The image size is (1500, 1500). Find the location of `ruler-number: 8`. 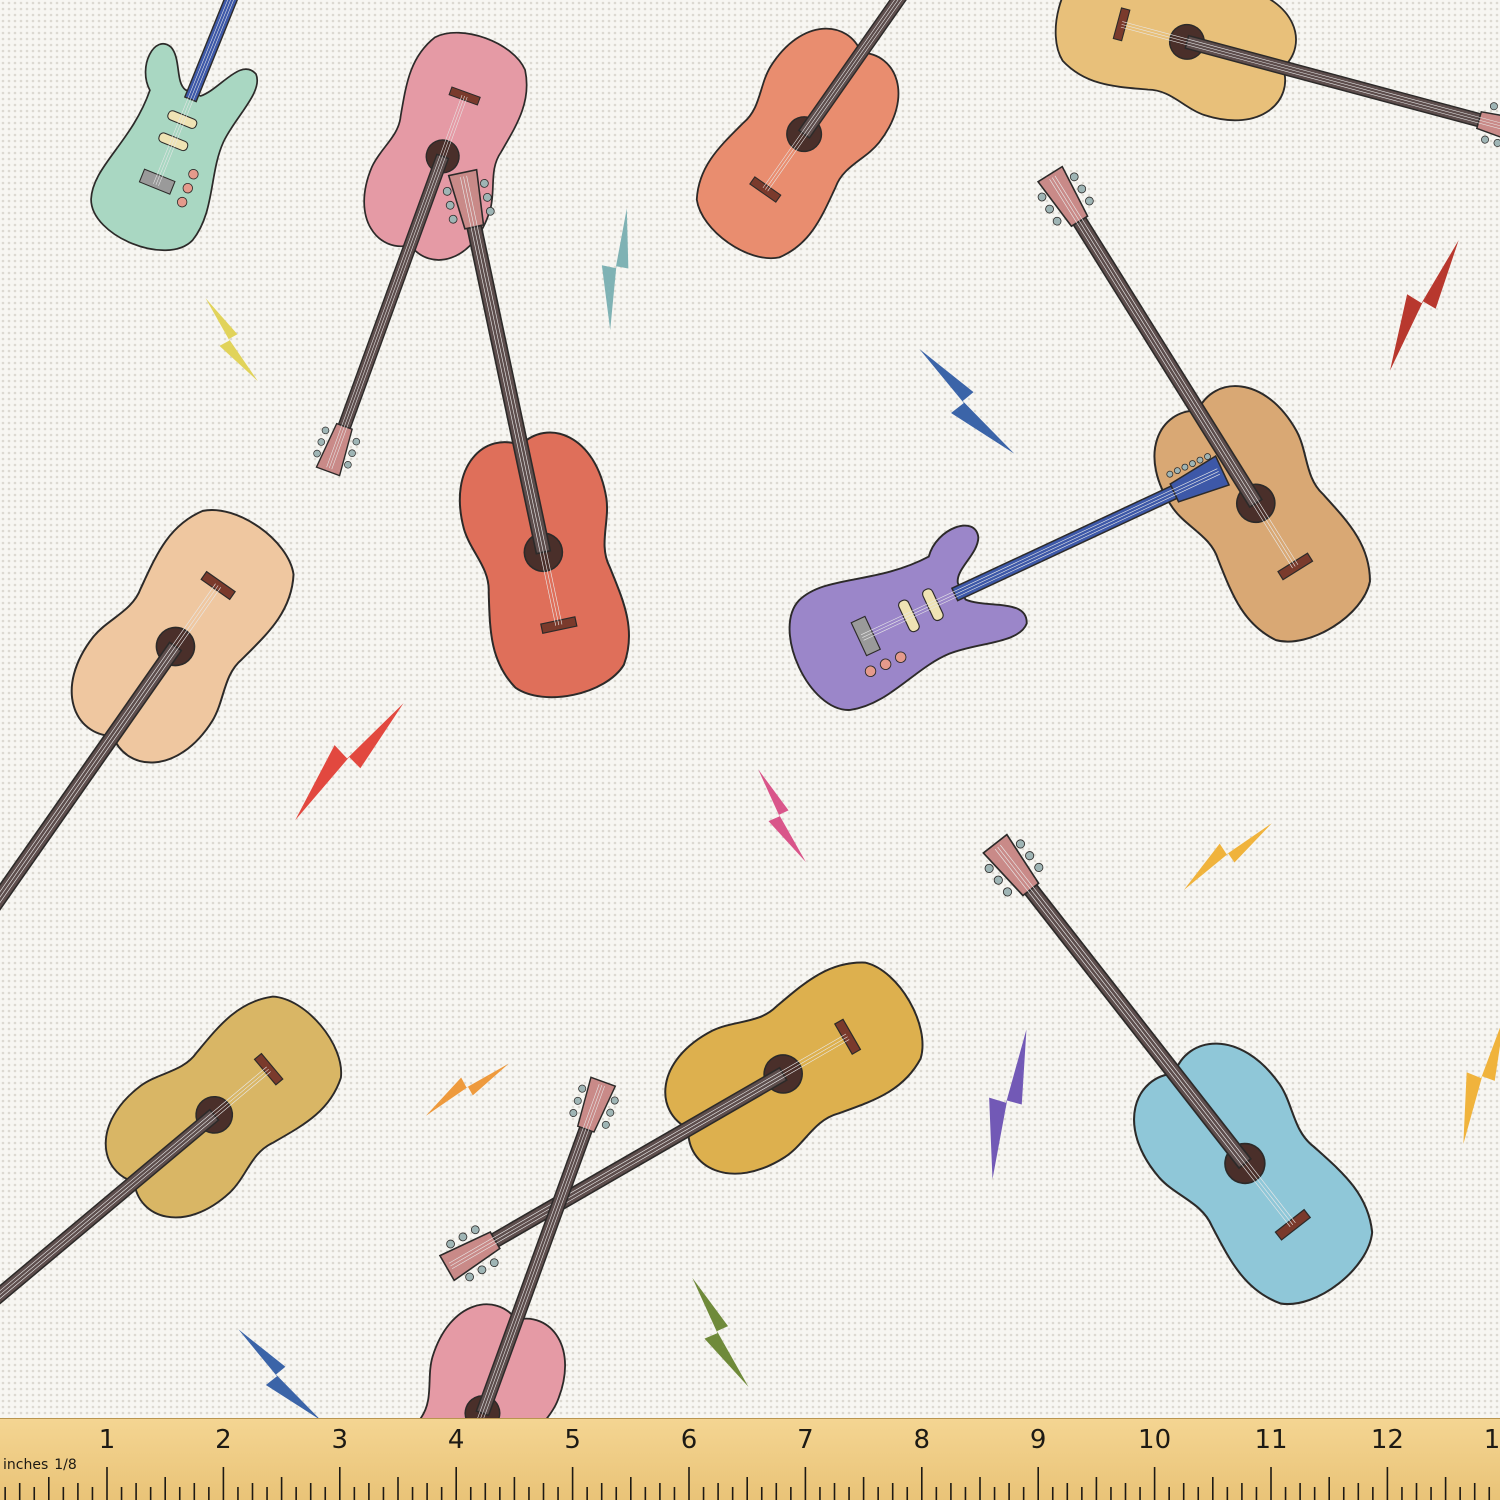

ruler-number: 8 is located at coordinates (922, 1440).